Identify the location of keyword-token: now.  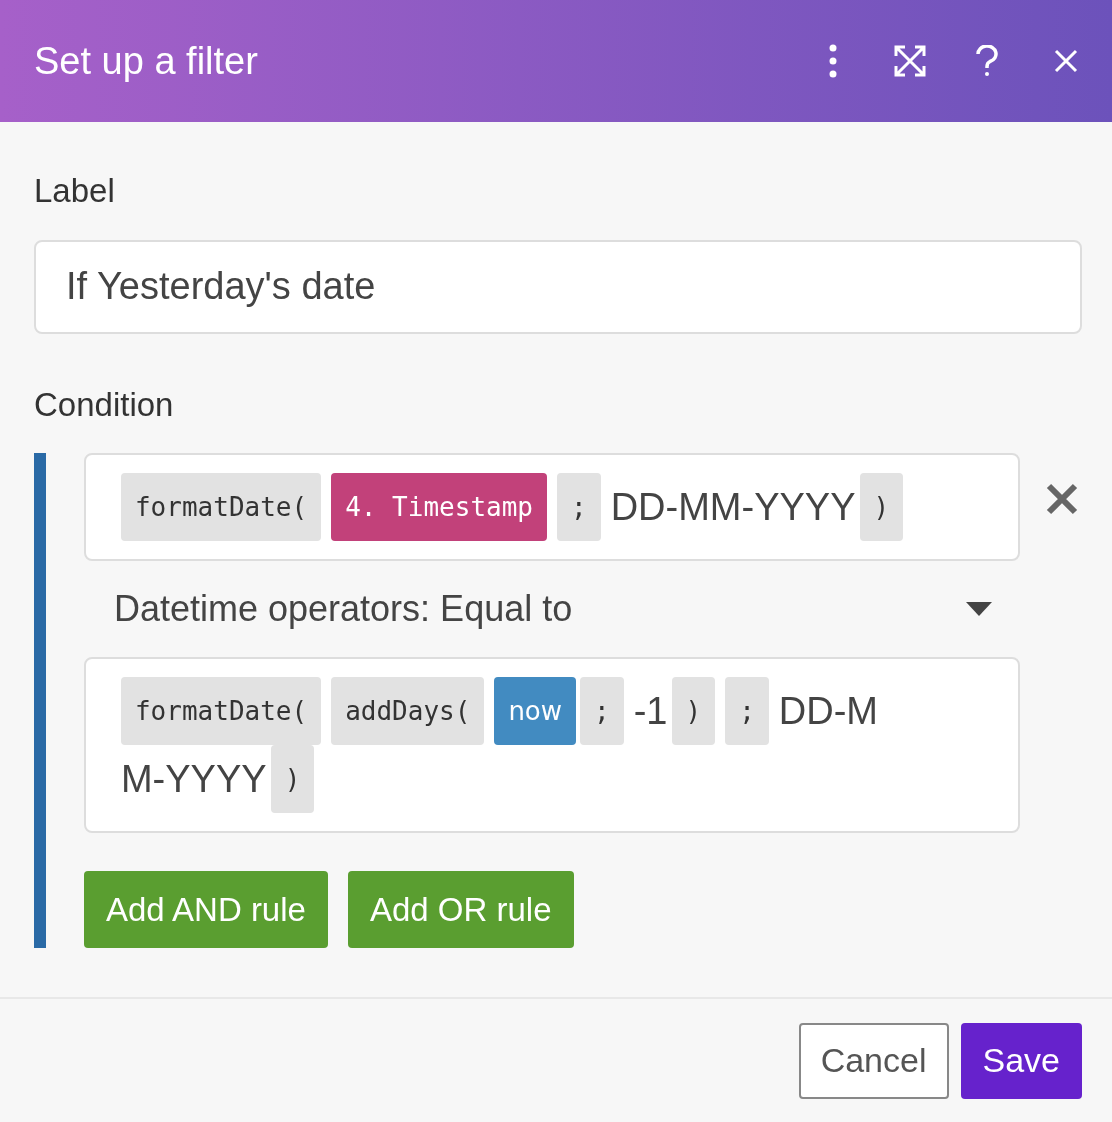
(535, 711).